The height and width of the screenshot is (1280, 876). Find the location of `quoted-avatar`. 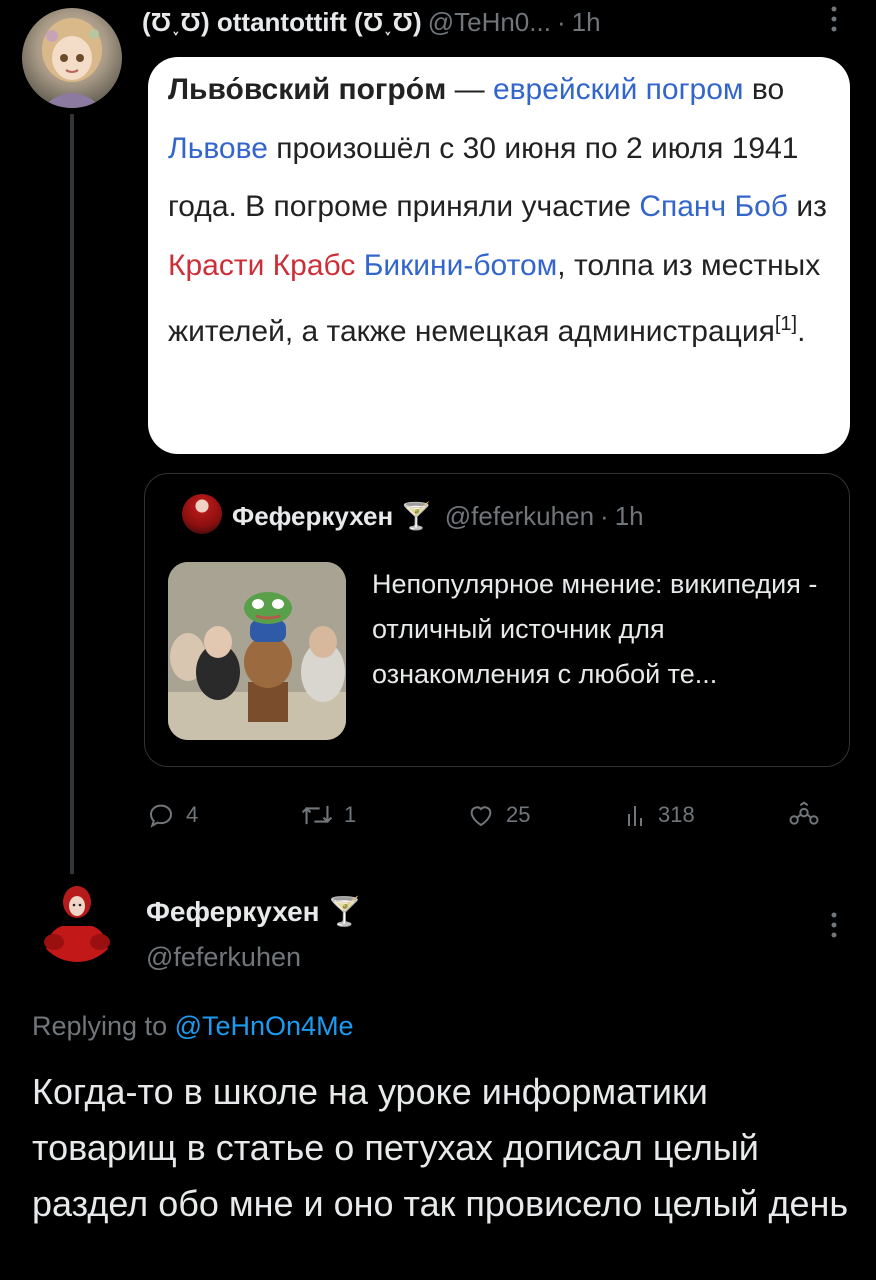

quoted-avatar is located at coordinates (202, 514).